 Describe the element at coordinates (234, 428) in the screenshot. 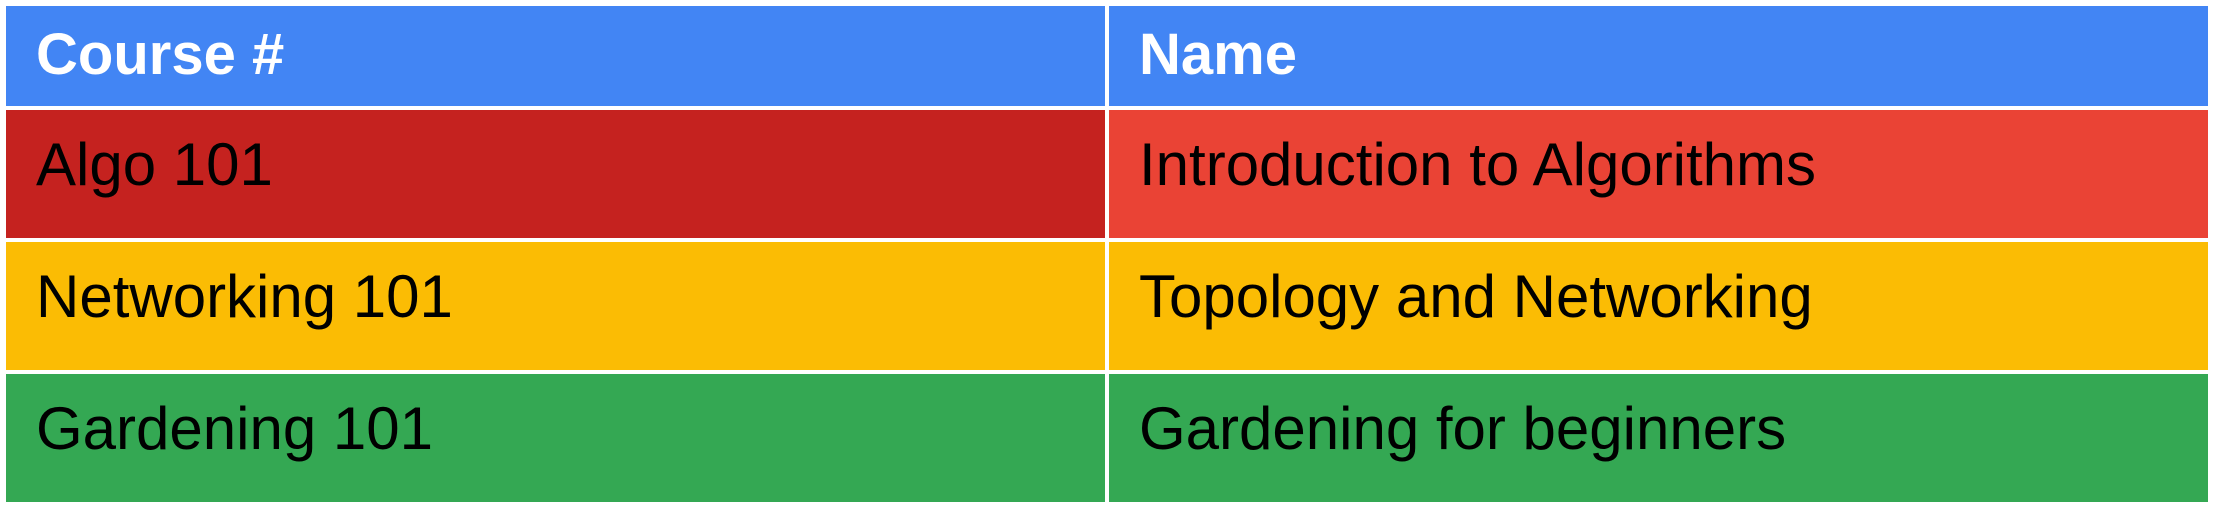

I see `course-number: Gardening 101` at that location.